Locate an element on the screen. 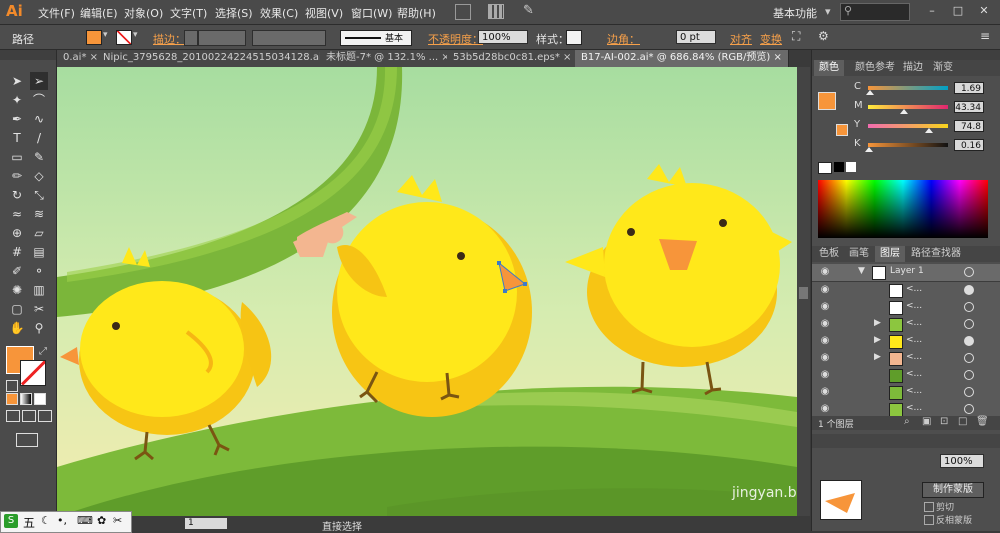 This screenshot has height=533, width=1000. screen-mode-icon is located at coordinates (27, 440).